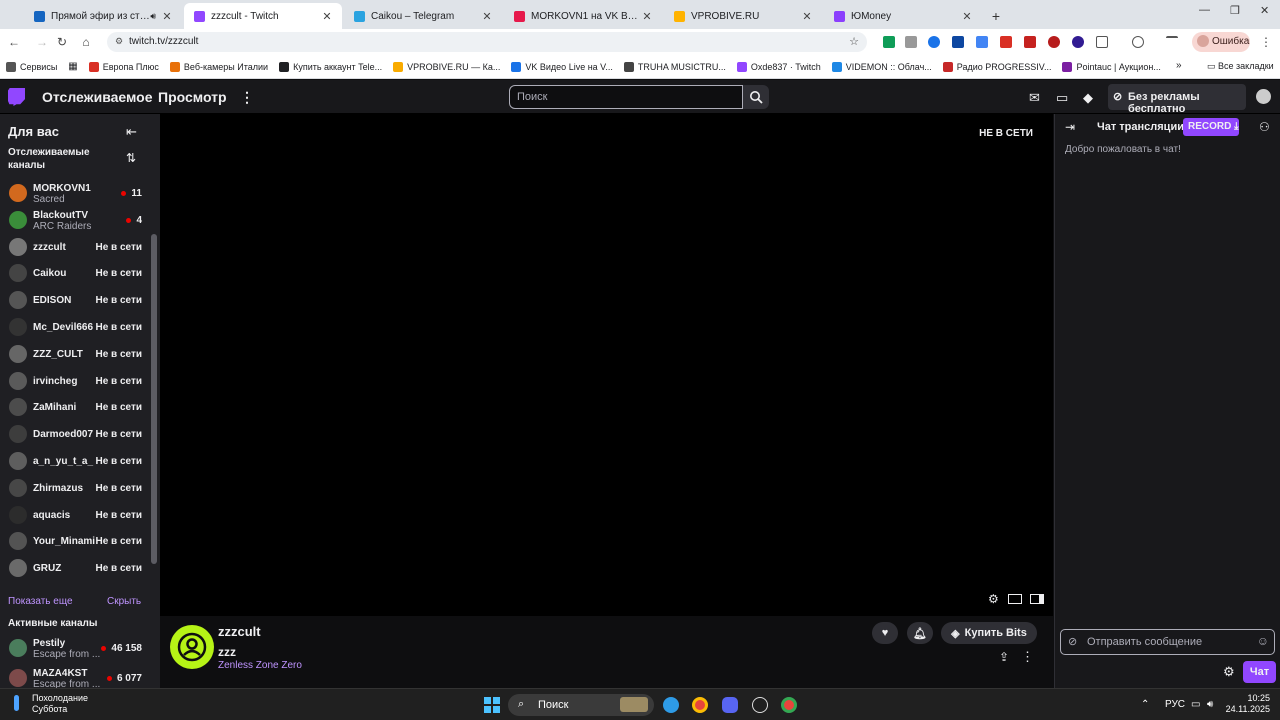  I want to click on back-icon: ←, so click(14, 42).